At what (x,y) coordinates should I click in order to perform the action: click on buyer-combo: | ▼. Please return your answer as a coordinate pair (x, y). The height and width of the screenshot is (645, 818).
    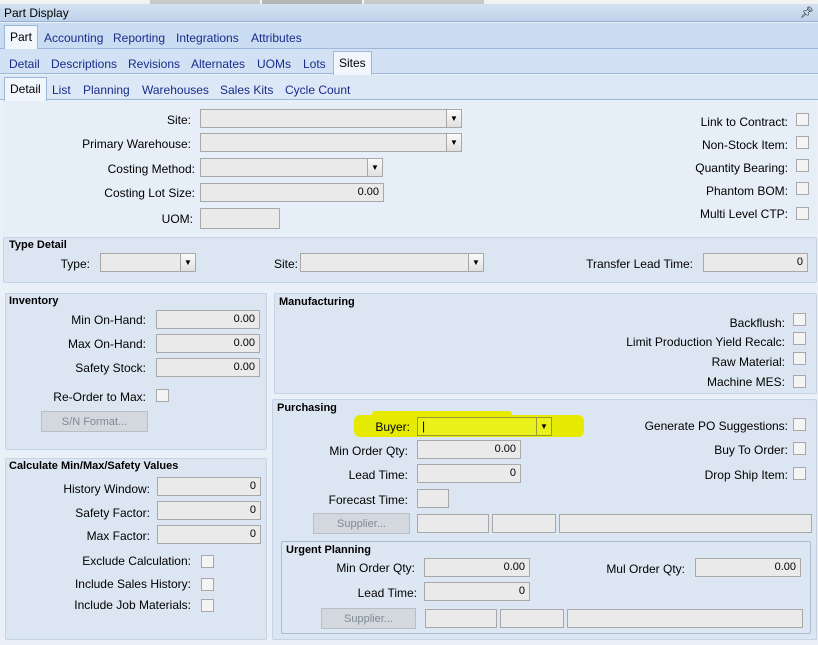
    Looking at the image, I should click on (484, 426).